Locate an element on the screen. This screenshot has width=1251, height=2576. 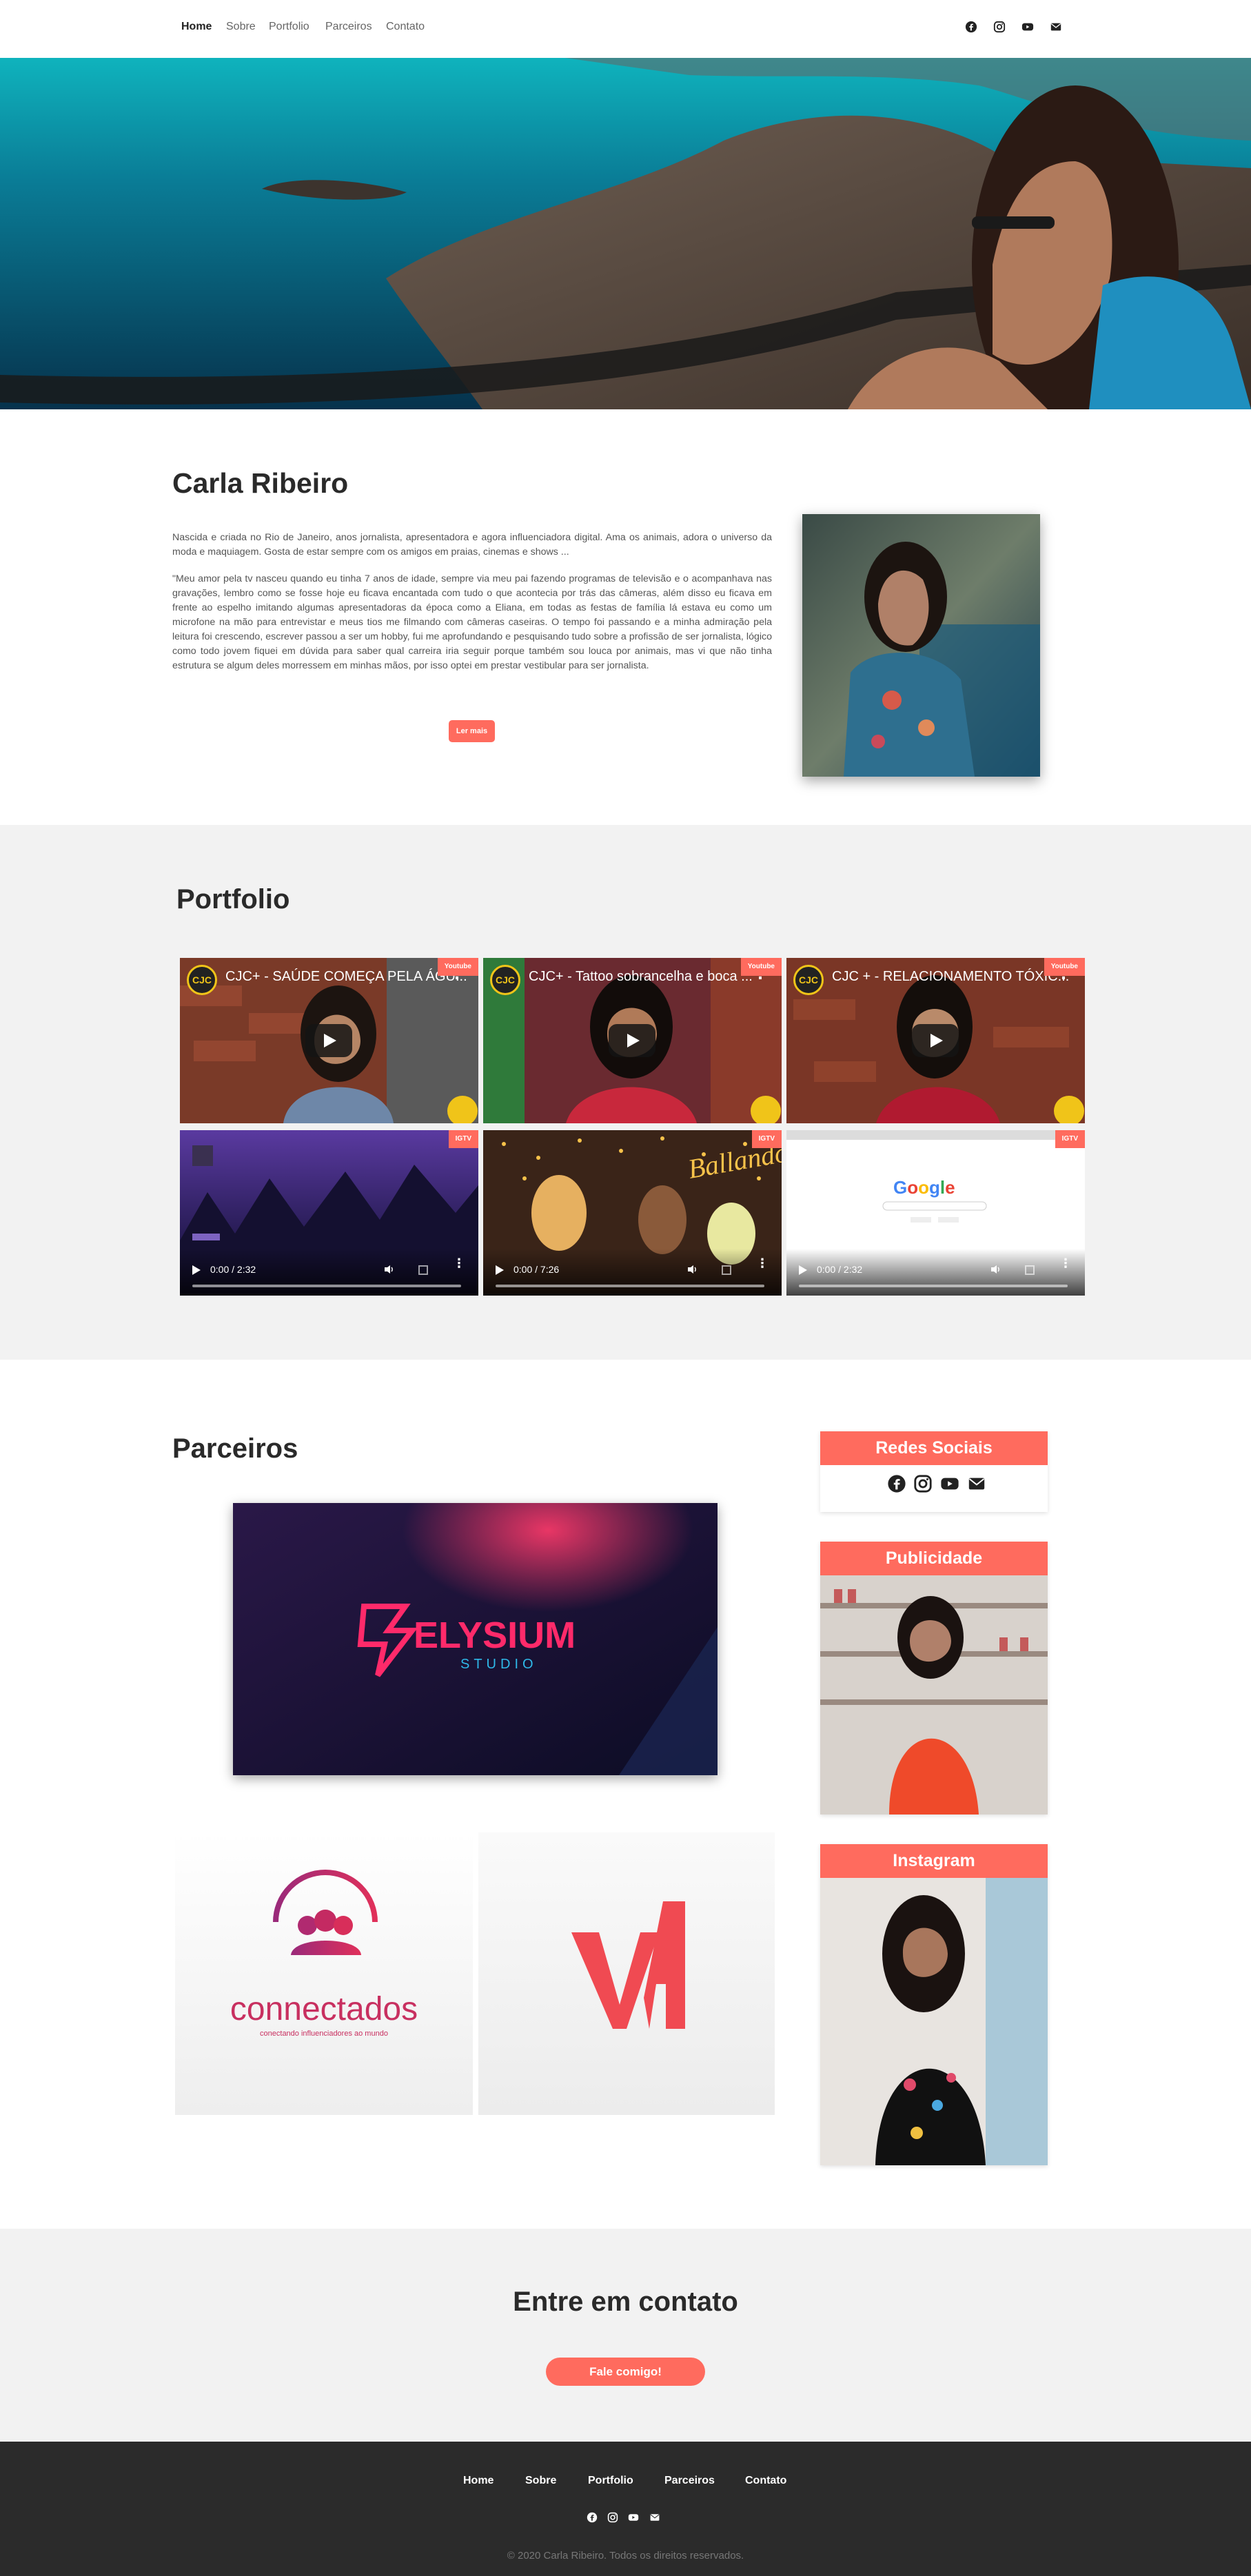
partner-elysium: ELYSIUM STUDIO is located at coordinates (475, 1639).